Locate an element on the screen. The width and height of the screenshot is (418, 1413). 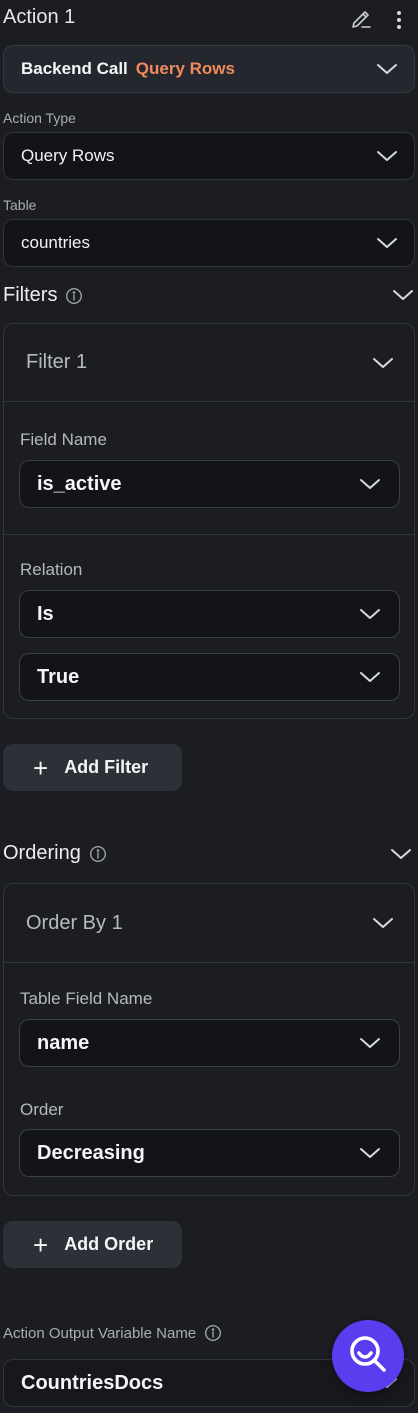
table-field-name-label: Table Field Name is located at coordinates (86, 998).